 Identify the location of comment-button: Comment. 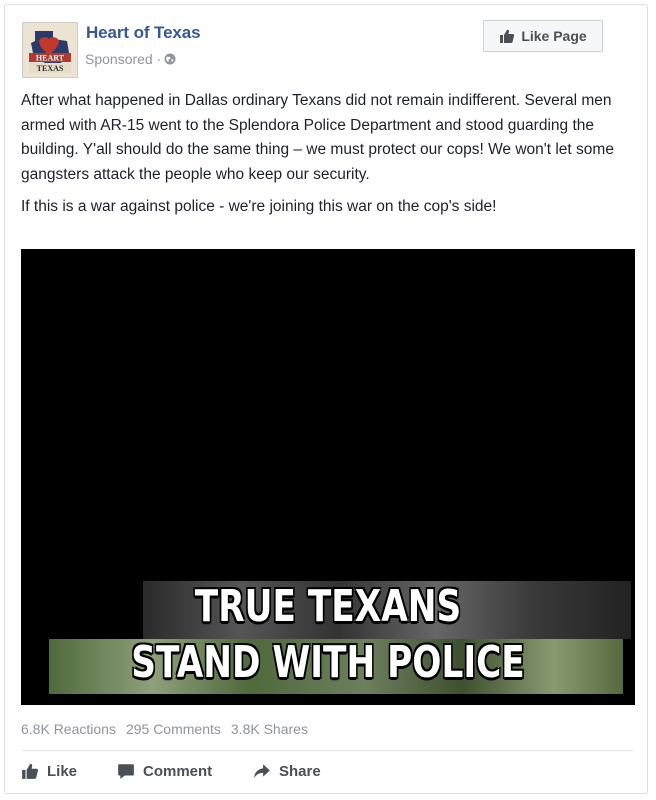
(185, 771).